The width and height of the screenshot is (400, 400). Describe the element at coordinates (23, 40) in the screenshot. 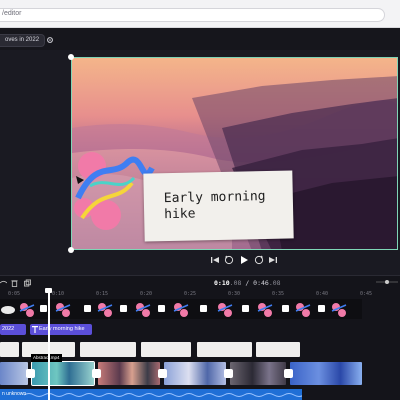

I see `project-title-chip: oves in 2022` at that location.